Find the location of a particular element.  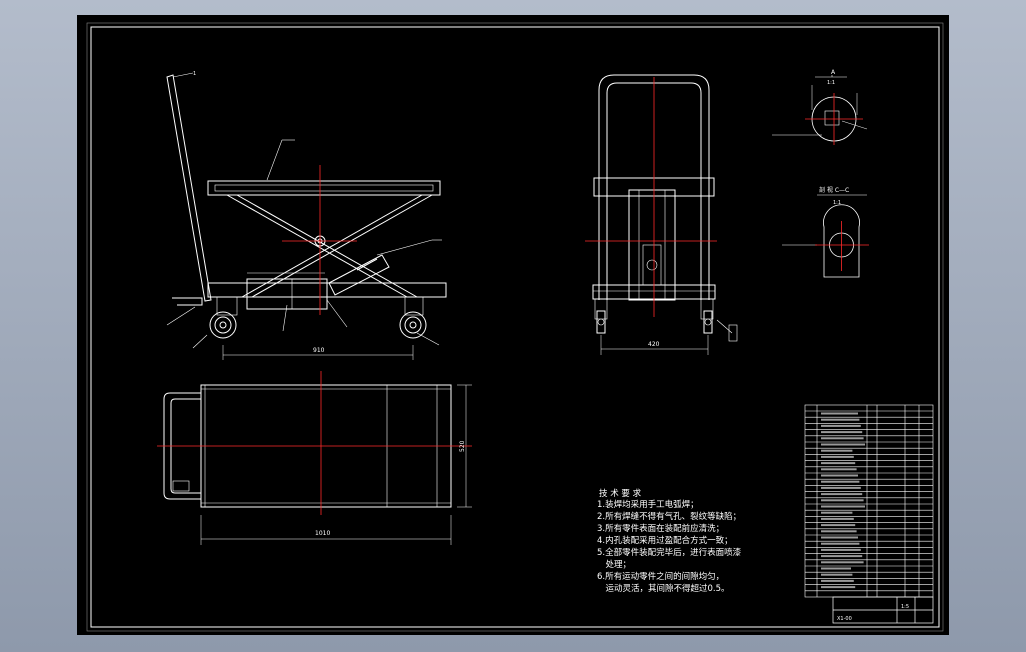

section-cc-title: 剖 视 C—C is located at coordinates (834, 190).